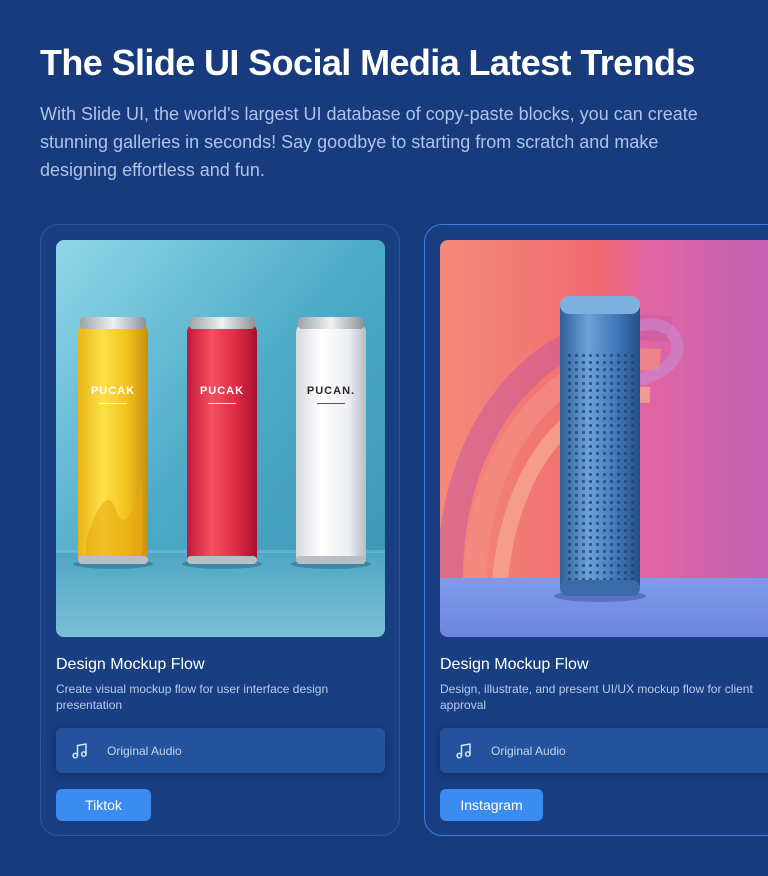 This screenshot has width=768, height=876. Describe the element at coordinates (113, 391) in the screenshot. I see `can-label-yellow: PUCAK` at that location.